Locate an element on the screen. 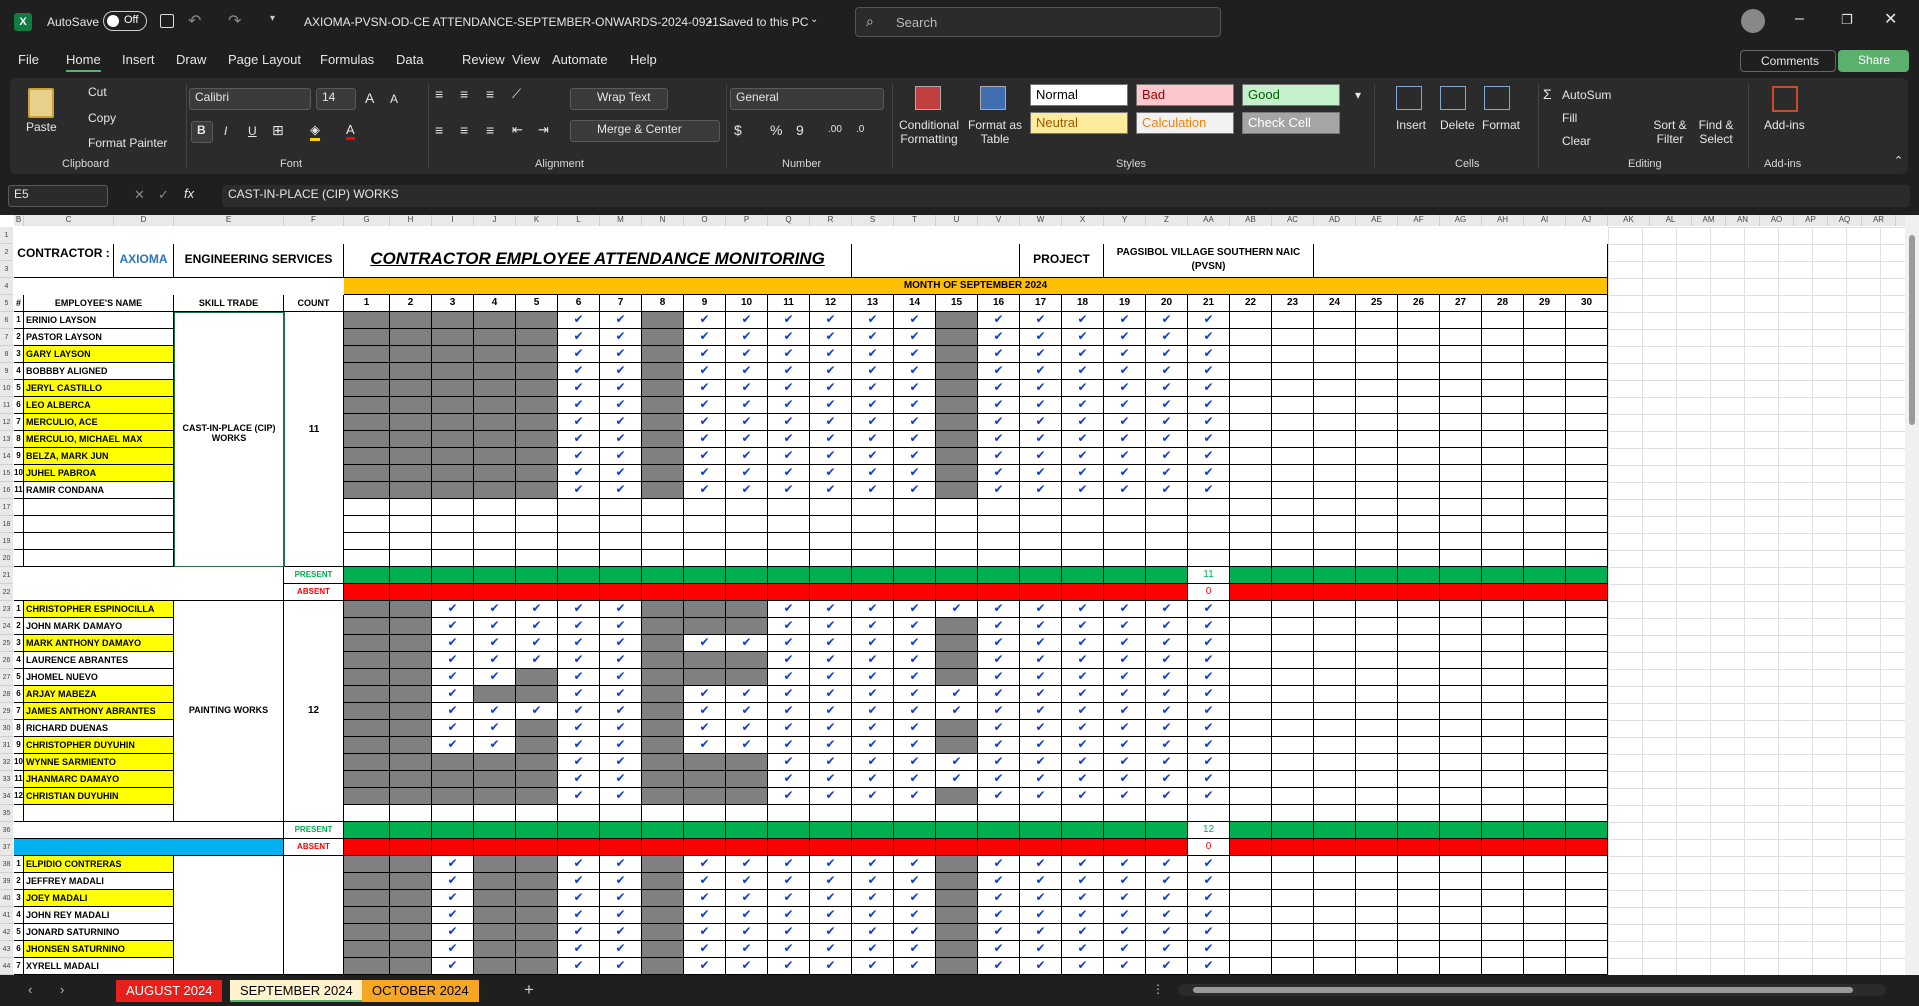 This screenshot has width=1919, height=1006. insert-cells-button: Insert is located at coordinates (1411, 125).